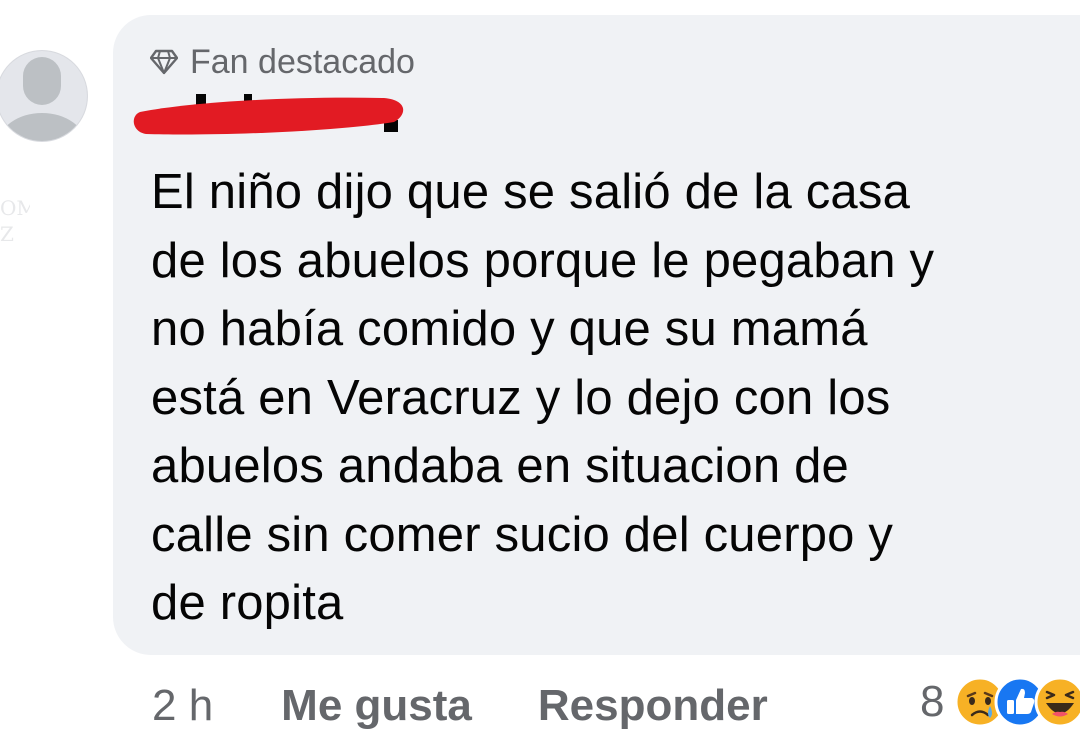 Image resolution: width=1080 pixels, height=740 pixels. Describe the element at coordinates (653, 706) in the screenshot. I see `reply-button: Responder` at that location.